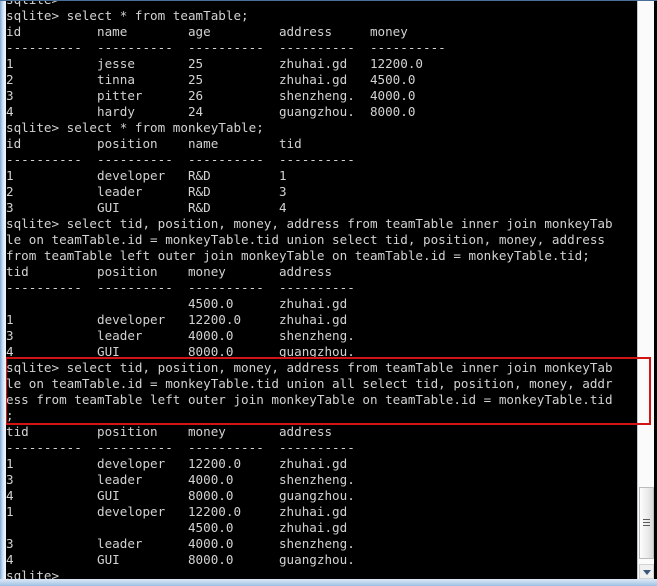 This screenshot has height=586, width=657. Describe the element at coordinates (211, 79) in the screenshot. I see `terminal-line: 2 tinna 25 zhuhai.gd 4500.0` at that location.